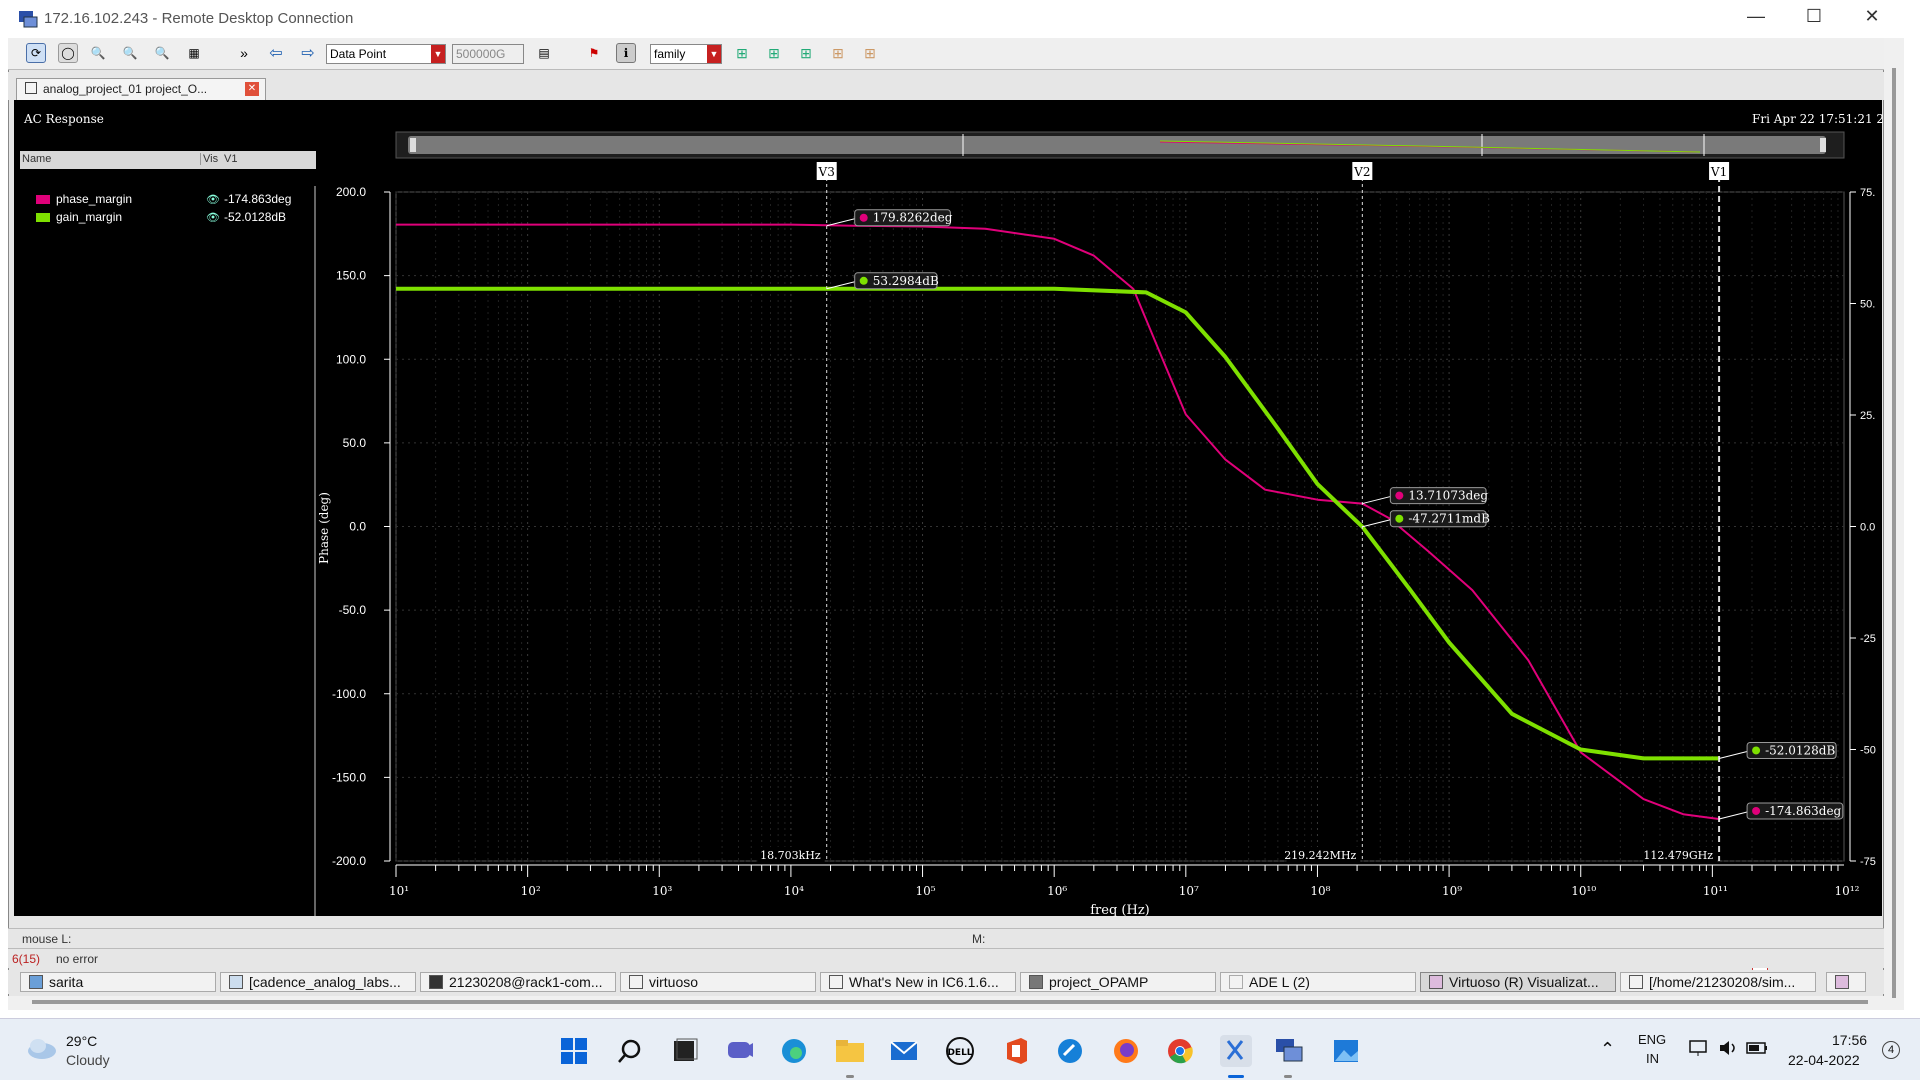 The width and height of the screenshot is (1920, 1080). What do you see at coordinates (684, 1051) in the screenshot?
I see `task-view-icon` at bounding box center [684, 1051].